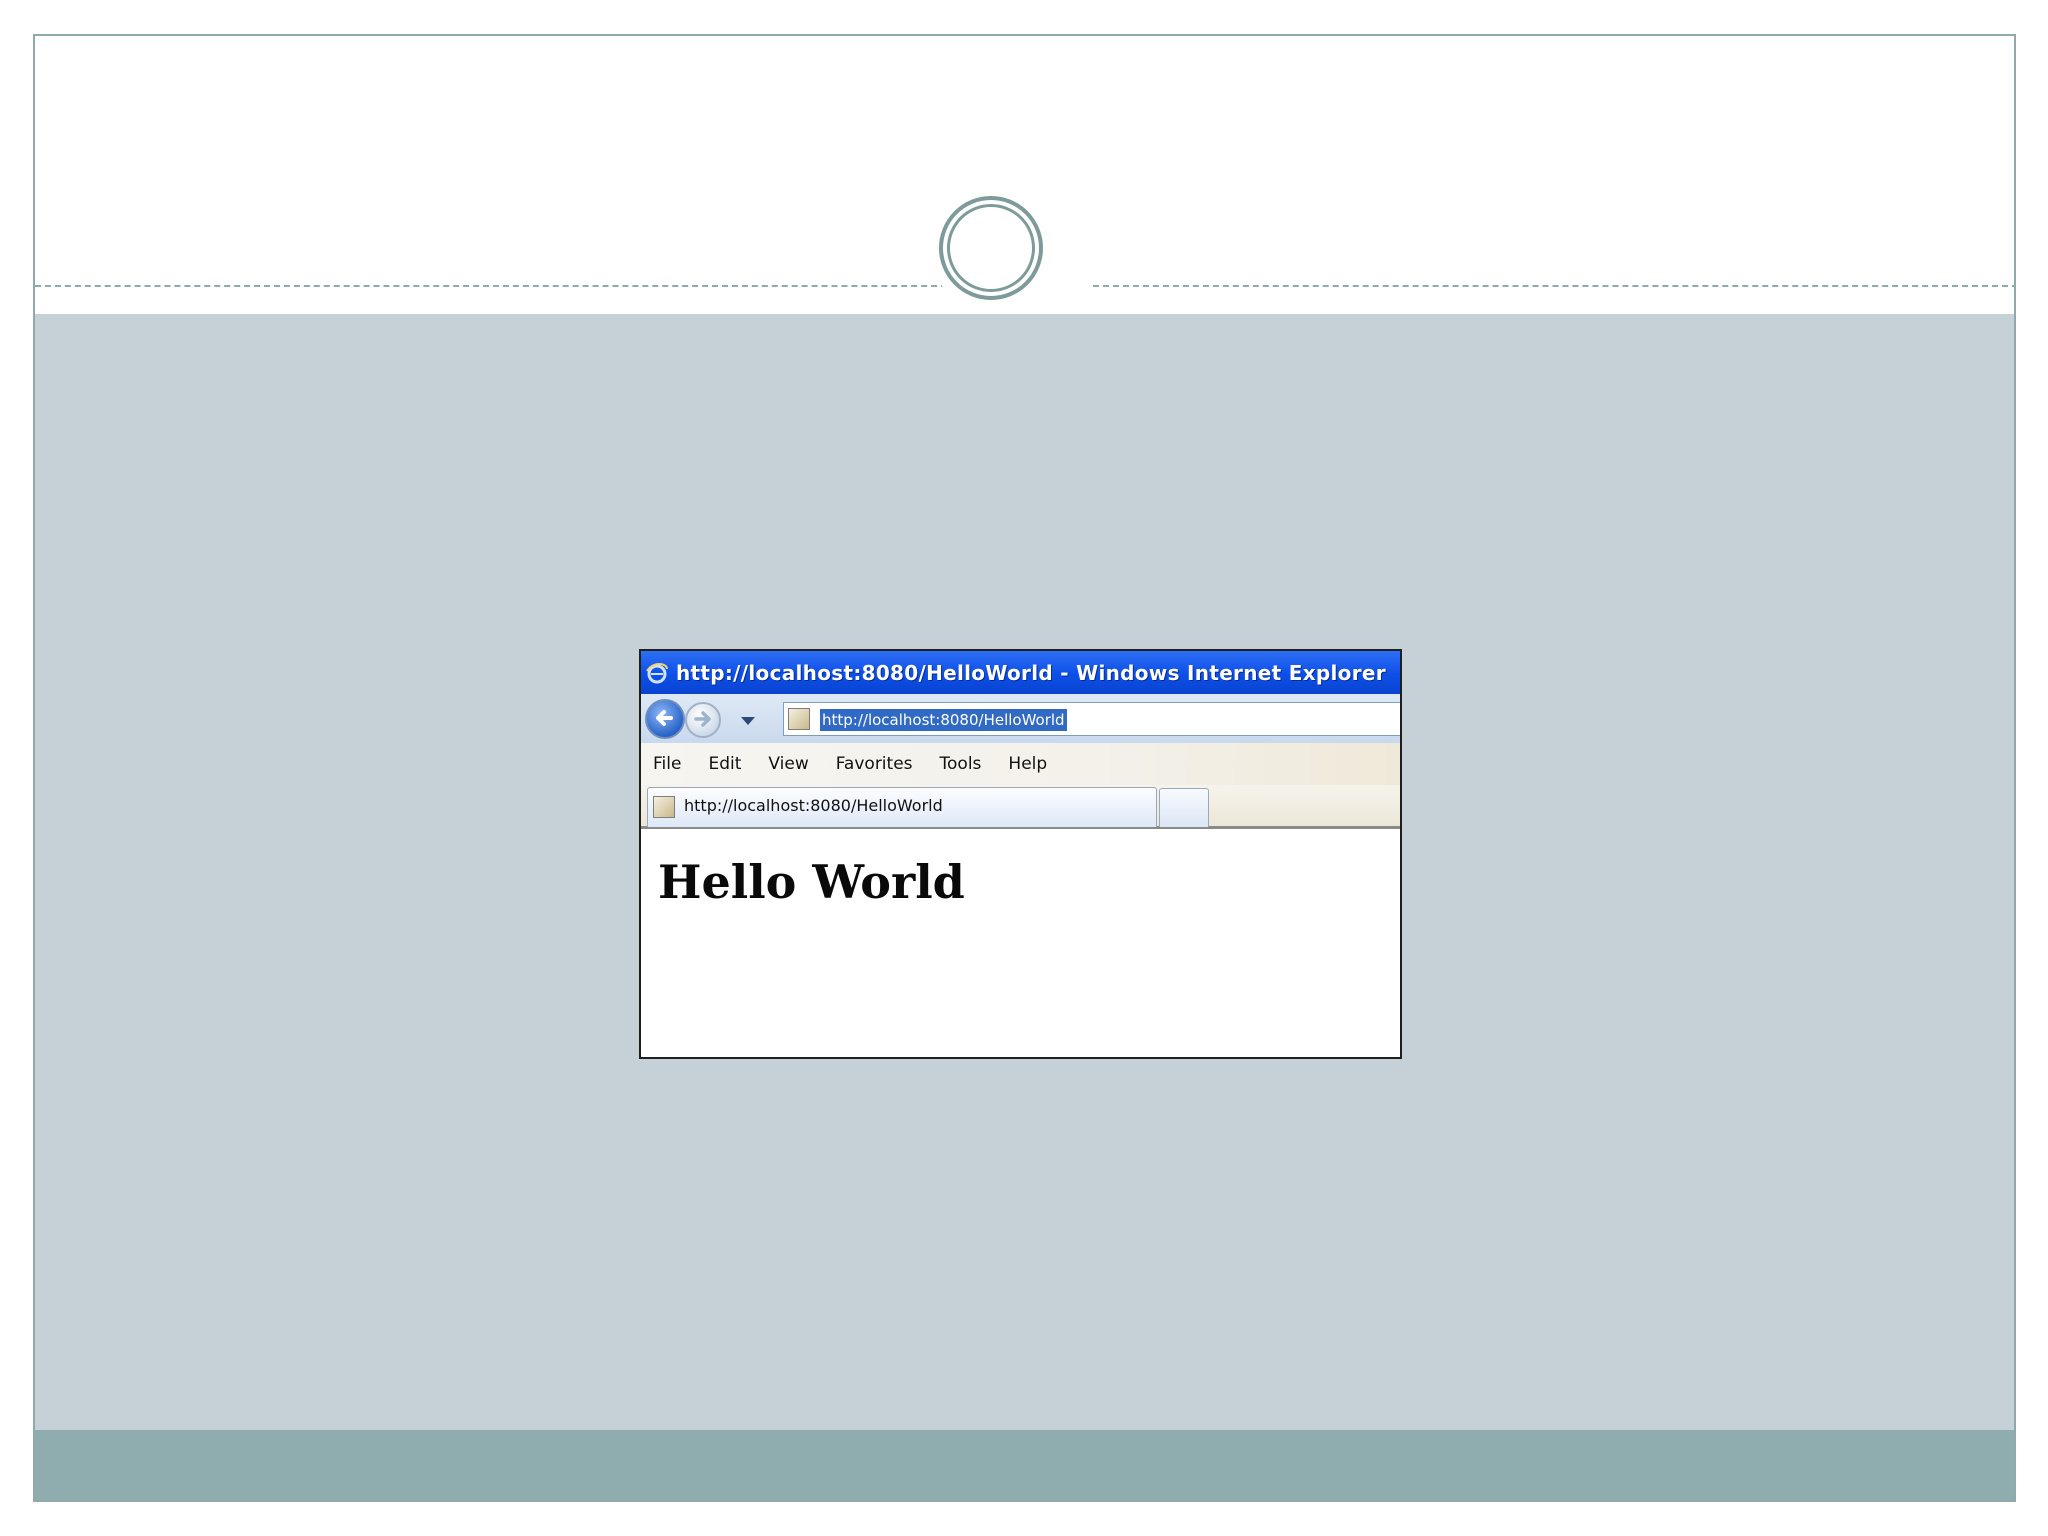 This screenshot has height=1536, width=2048. I want to click on arrow-right-icon, so click(702, 719).